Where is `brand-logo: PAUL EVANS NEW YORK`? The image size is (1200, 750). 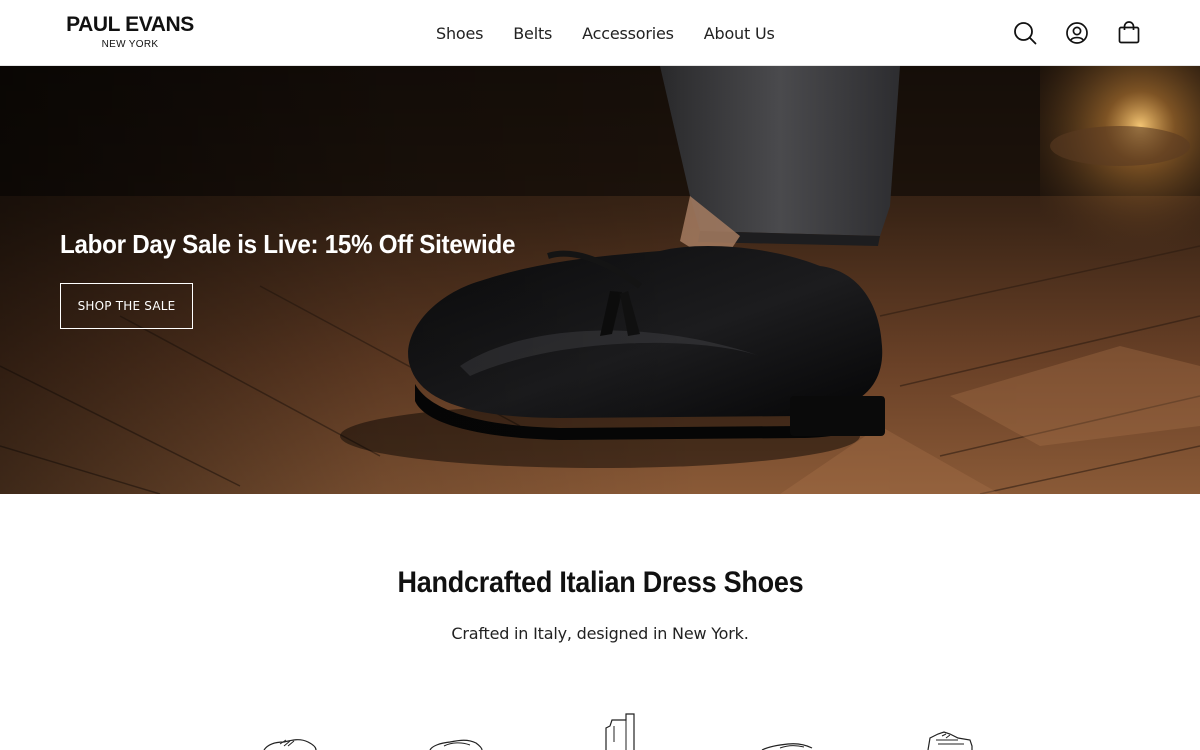
brand-logo: PAUL EVANS NEW YORK is located at coordinates (130, 32).